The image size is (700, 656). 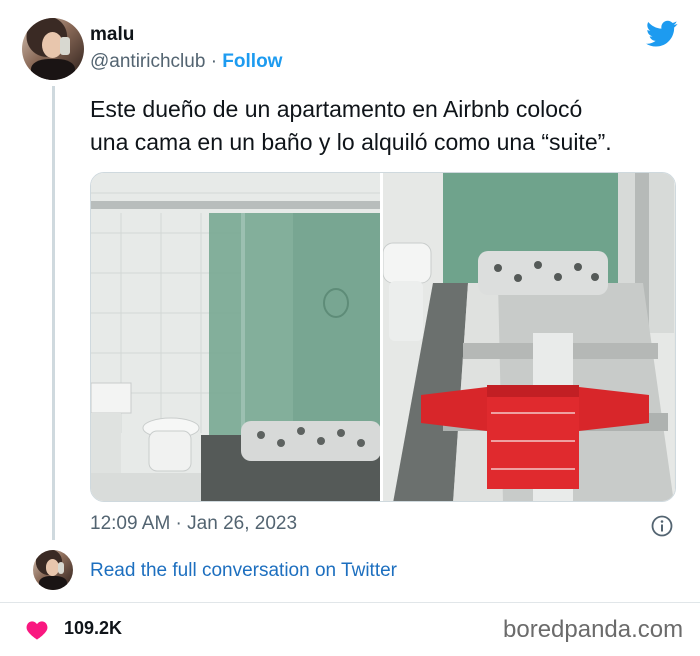 I want to click on divider, so click(x=350, y=602).